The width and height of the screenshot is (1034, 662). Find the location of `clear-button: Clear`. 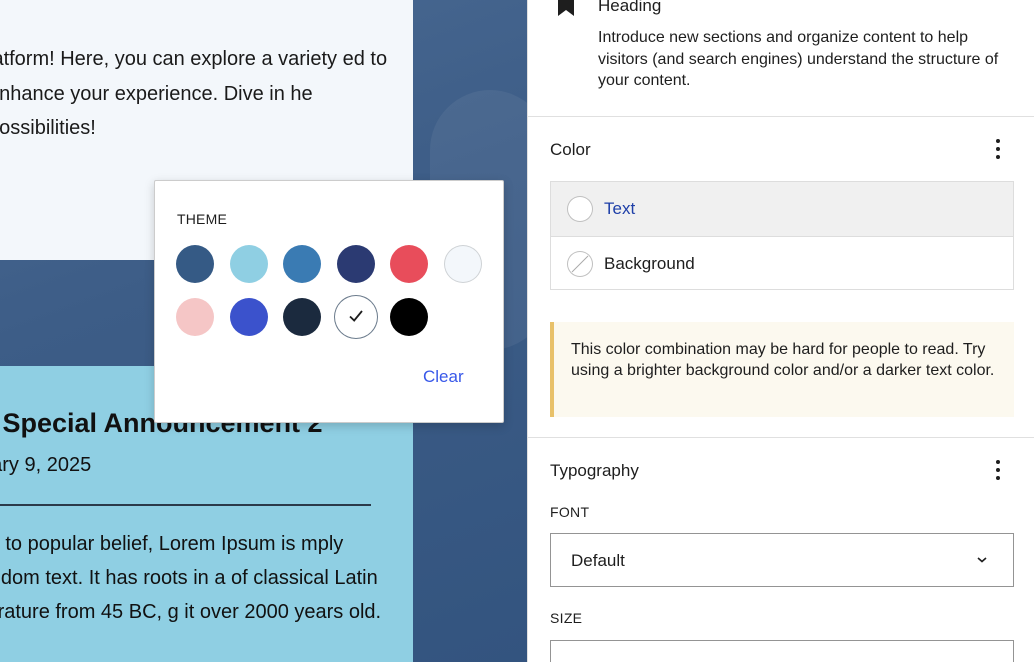

clear-button: Clear is located at coordinates (443, 377).